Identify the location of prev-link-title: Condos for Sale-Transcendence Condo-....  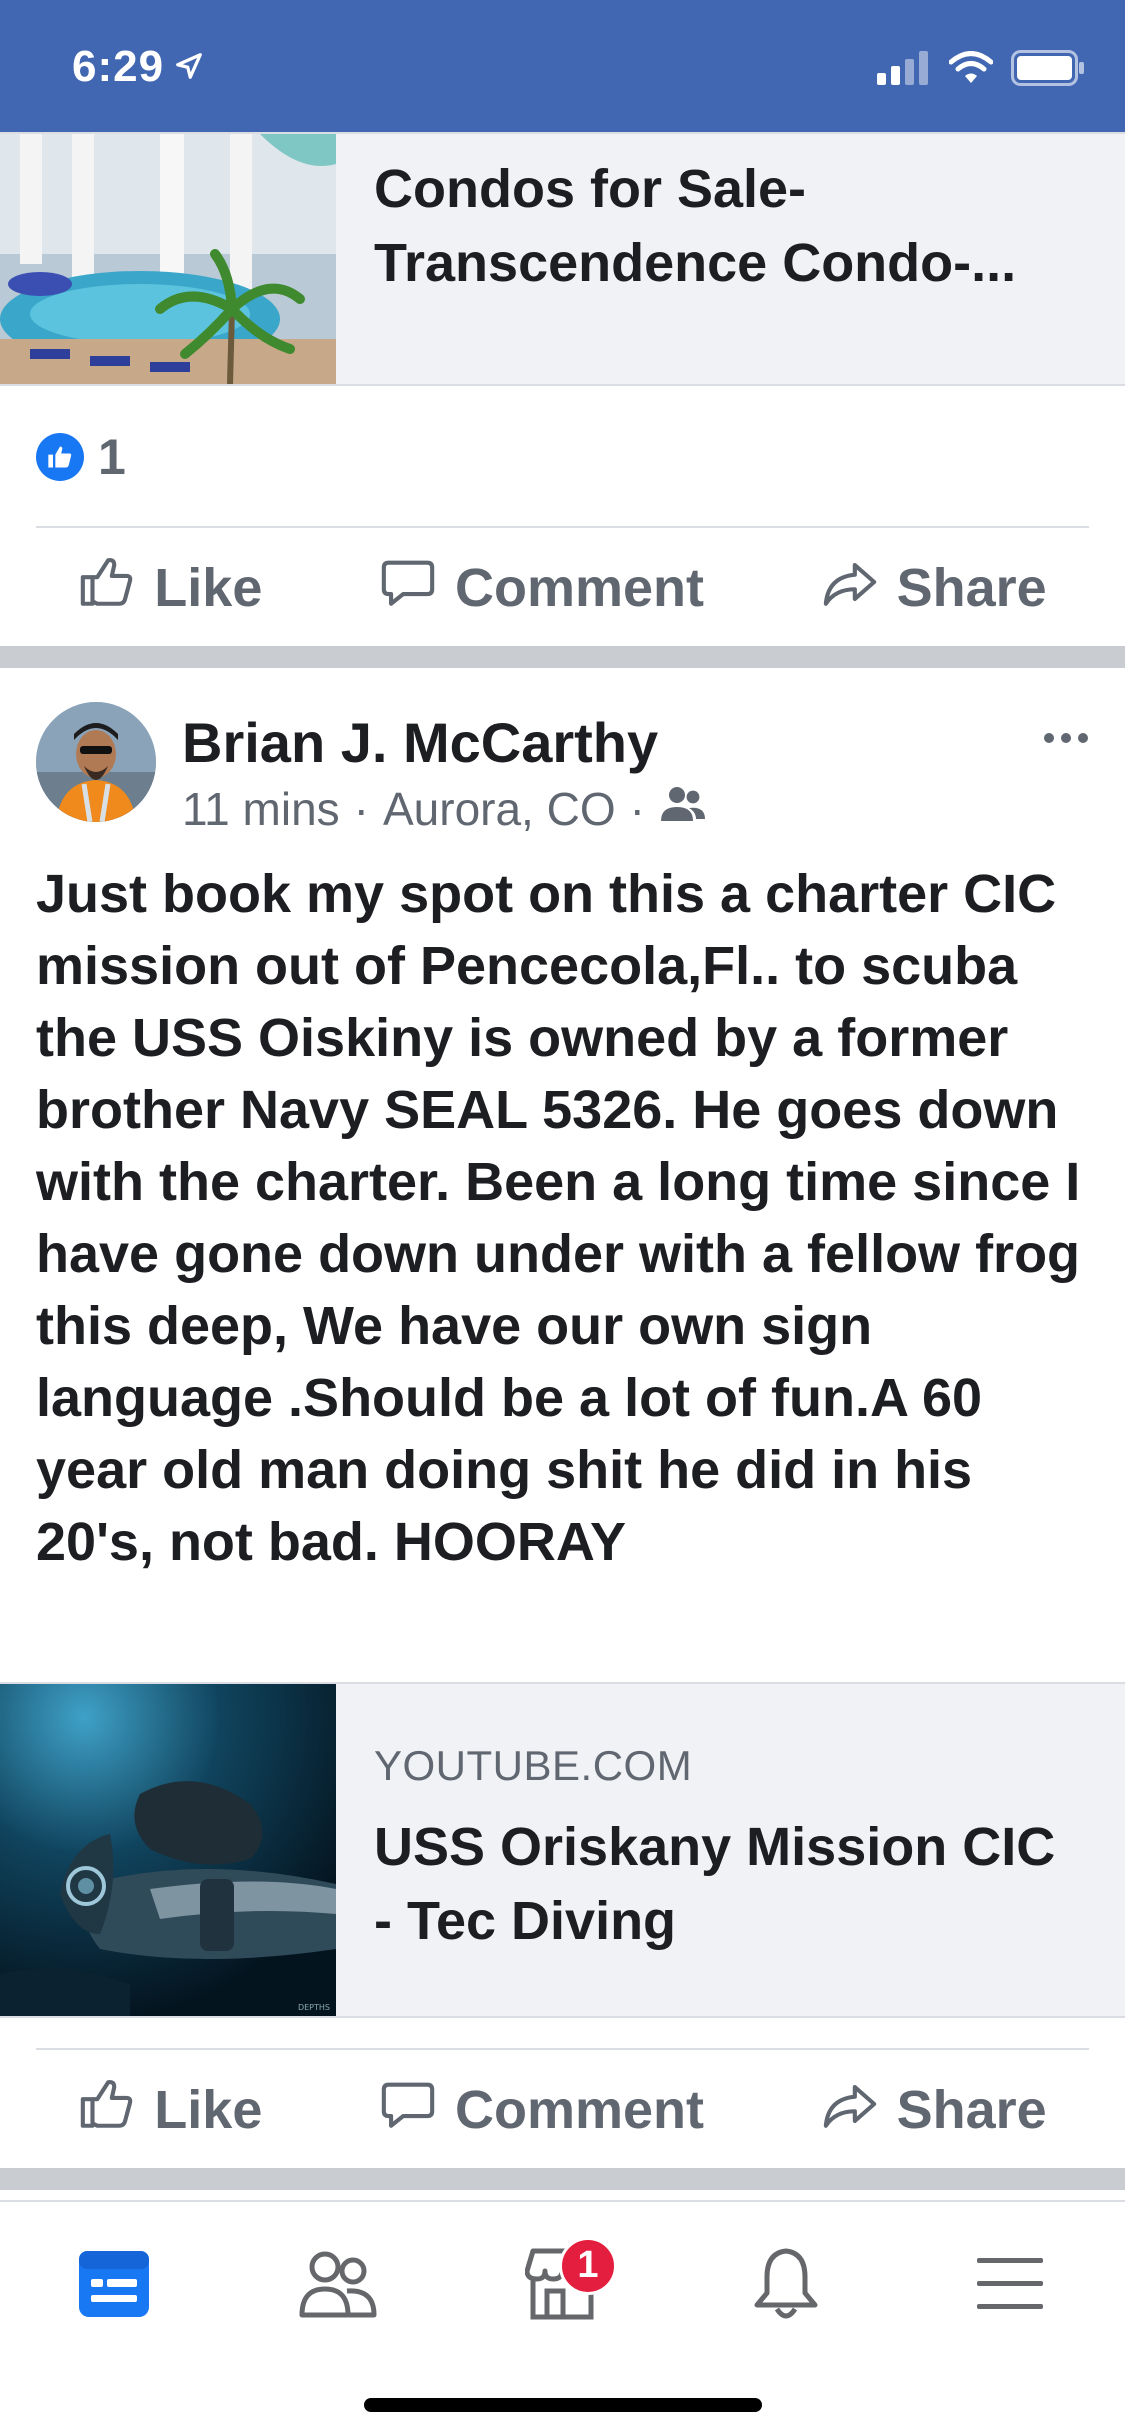
(695, 226).